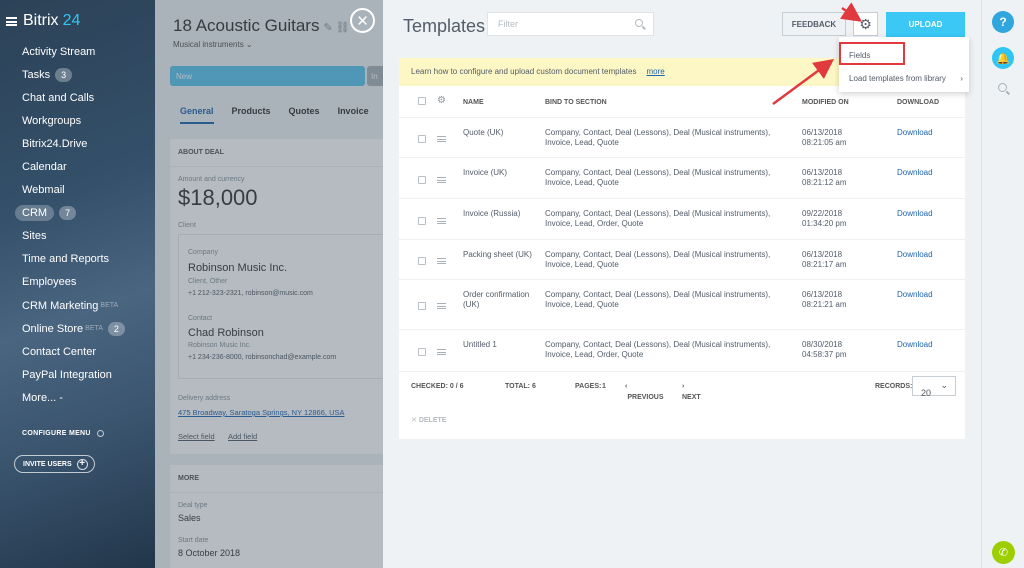 This screenshot has width=1024, height=568. I want to click on invite-users-button: INVITE USERS +, so click(54, 464).